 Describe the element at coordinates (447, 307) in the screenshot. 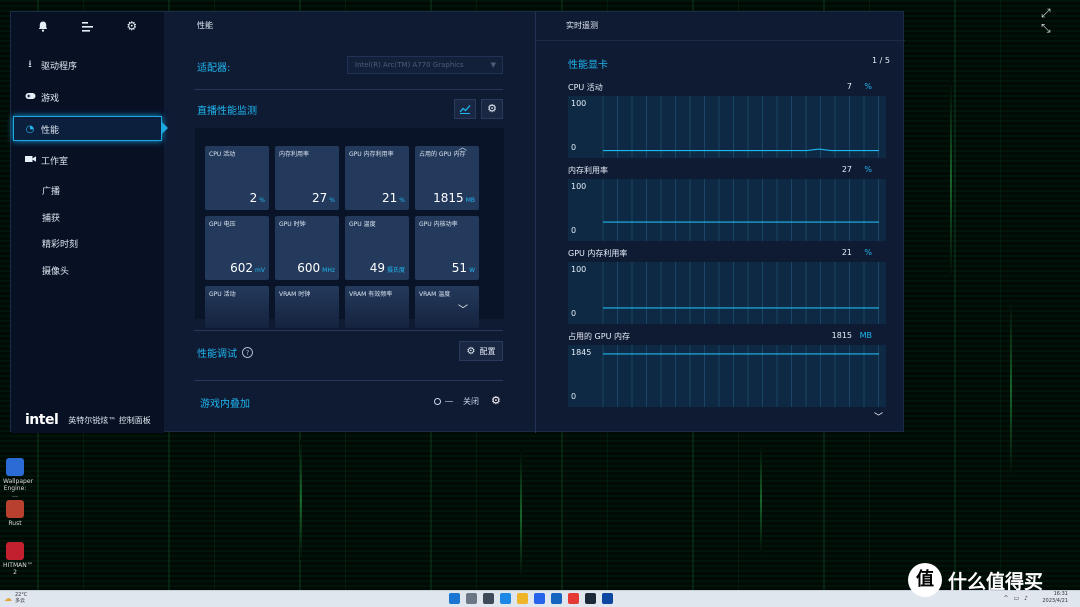

I see `metric-tile: VRAM 温度` at that location.